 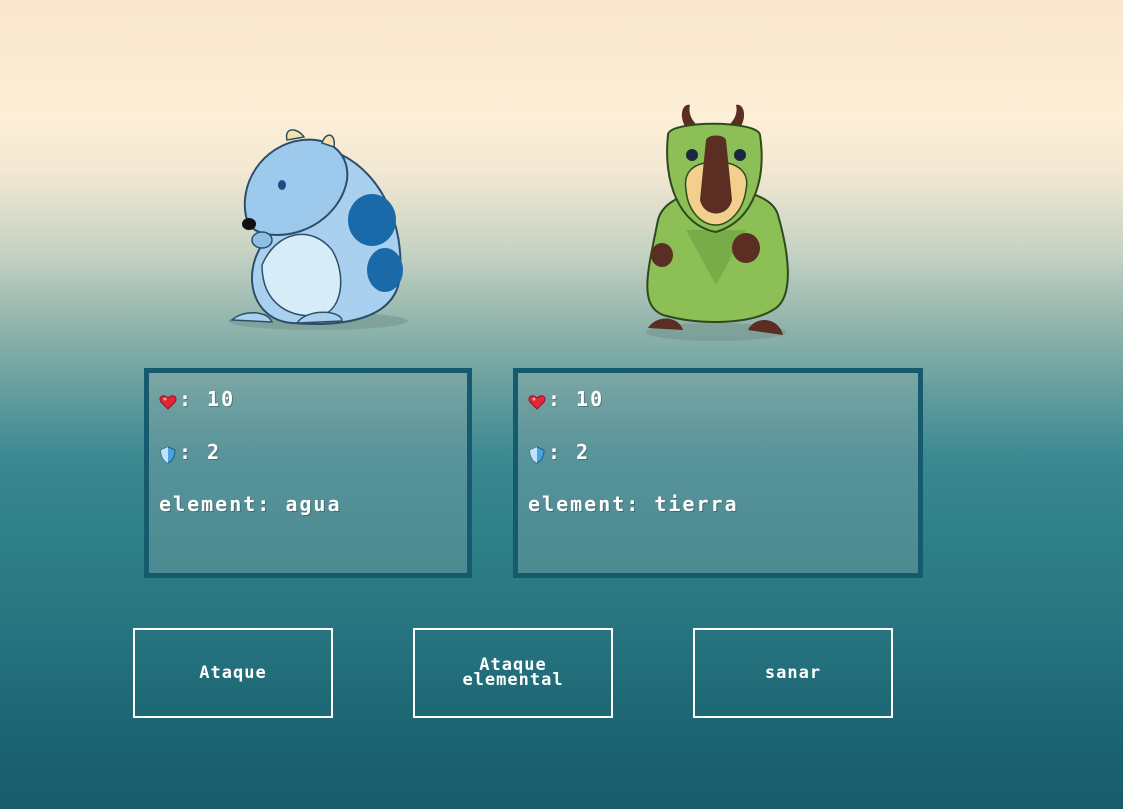 I want to click on element-value: agua, so click(x=313, y=504).